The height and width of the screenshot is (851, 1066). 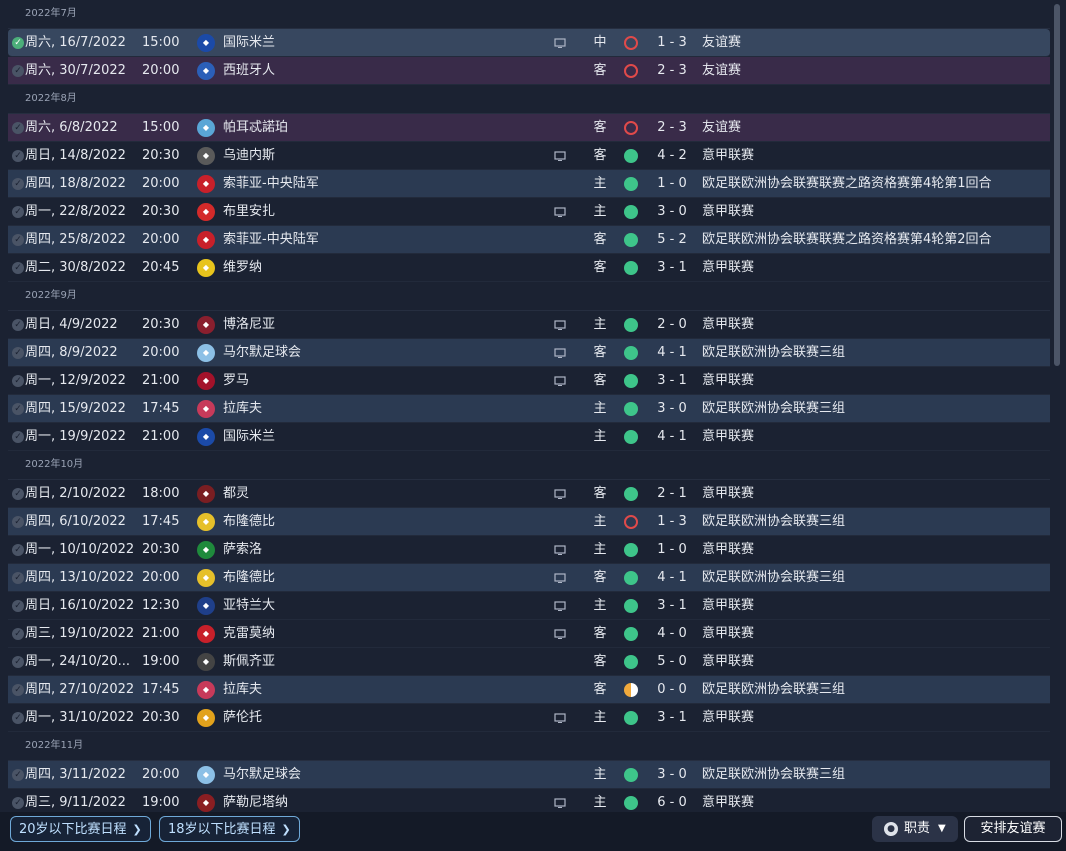 What do you see at coordinates (529, 409) in the screenshot?
I see `fixture-row: ✓ 周四, 15/9/2022 17:45 ◆ 拉库夫 主 3 - 0 欧足联欧洲协会联赛三组` at bounding box center [529, 409].